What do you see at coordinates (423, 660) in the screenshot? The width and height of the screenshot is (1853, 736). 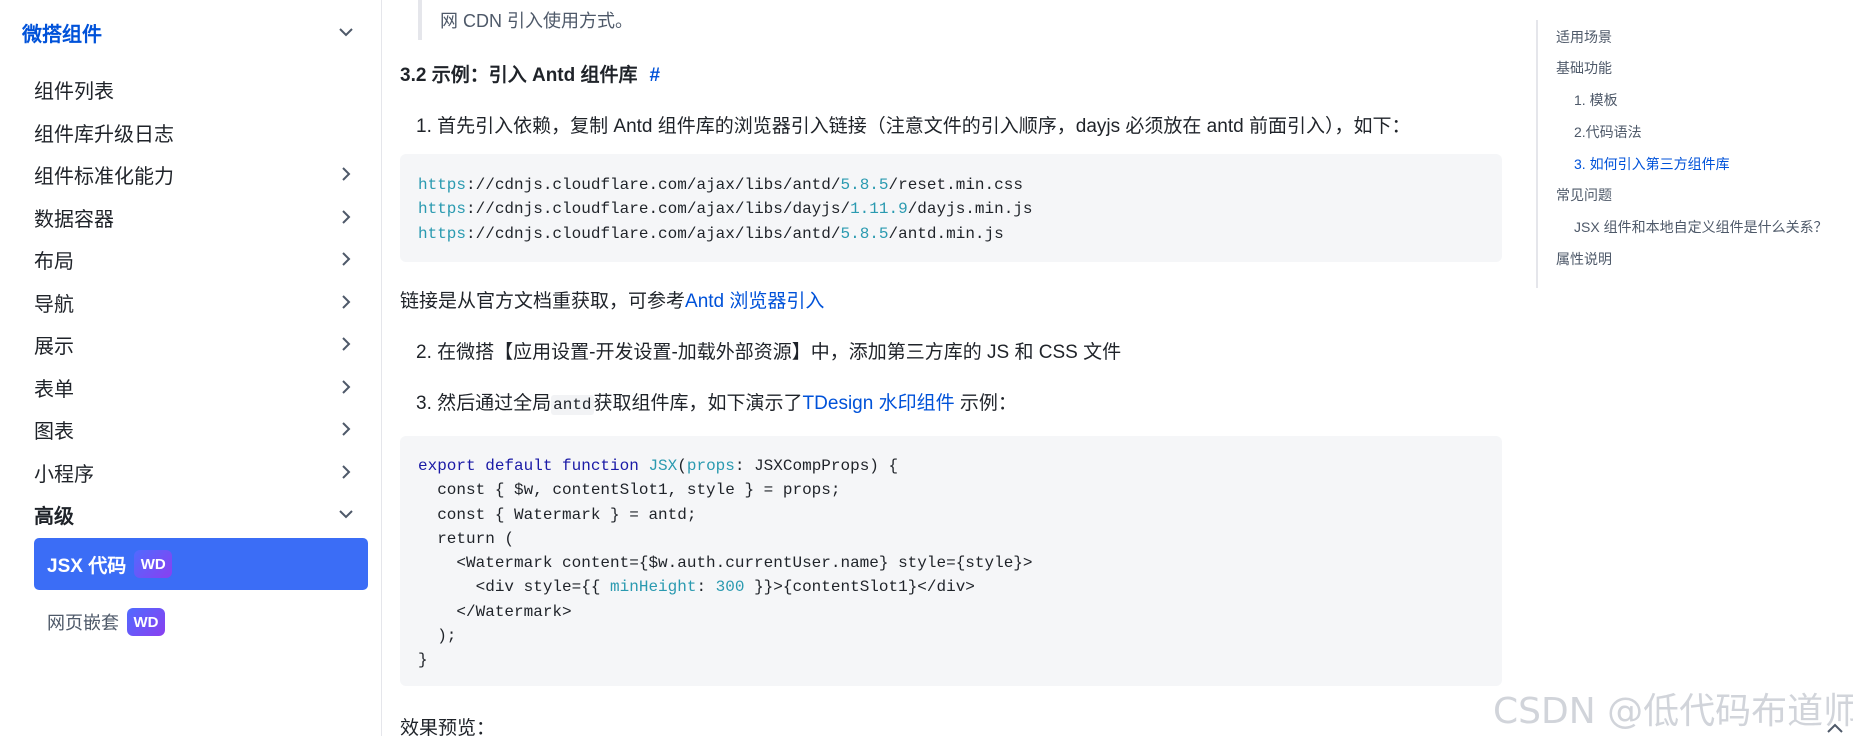 I see `code-line: }` at bounding box center [423, 660].